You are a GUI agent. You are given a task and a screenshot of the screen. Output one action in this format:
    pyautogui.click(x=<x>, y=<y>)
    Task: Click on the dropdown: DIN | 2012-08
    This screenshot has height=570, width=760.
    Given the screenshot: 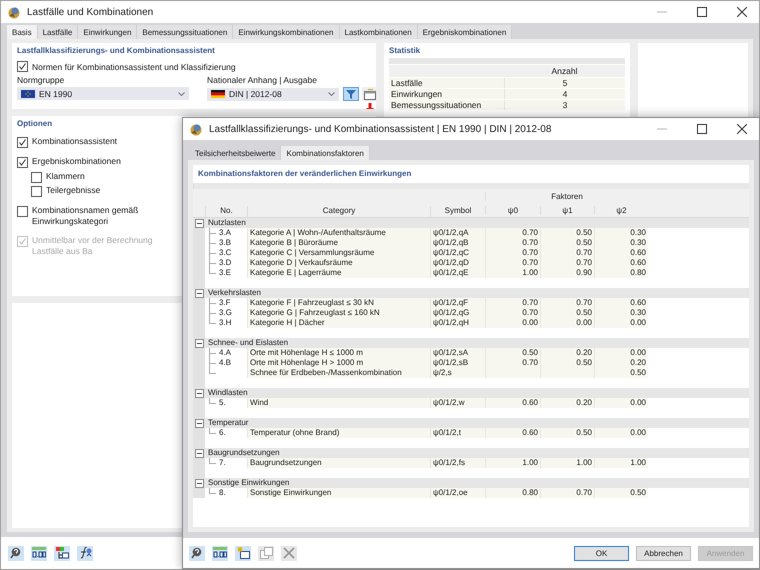 What is the action you would take?
    pyautogui.click(x=273, y=94)
    